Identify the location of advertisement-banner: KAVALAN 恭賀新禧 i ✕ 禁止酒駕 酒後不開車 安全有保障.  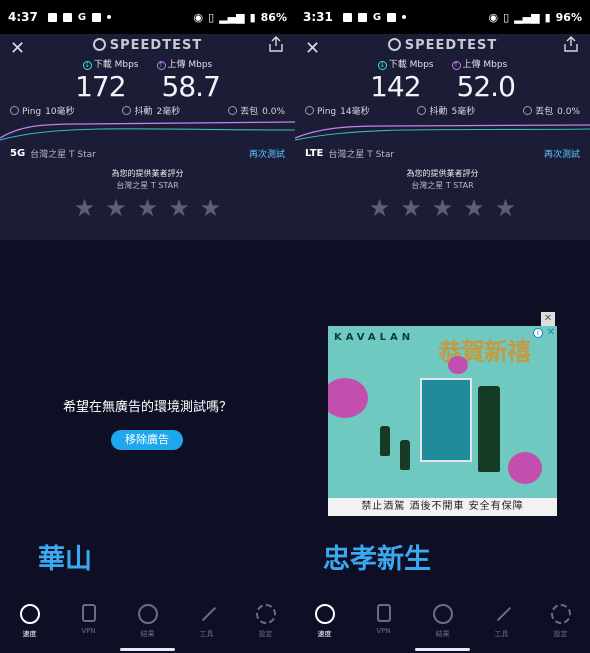
(442, 421).